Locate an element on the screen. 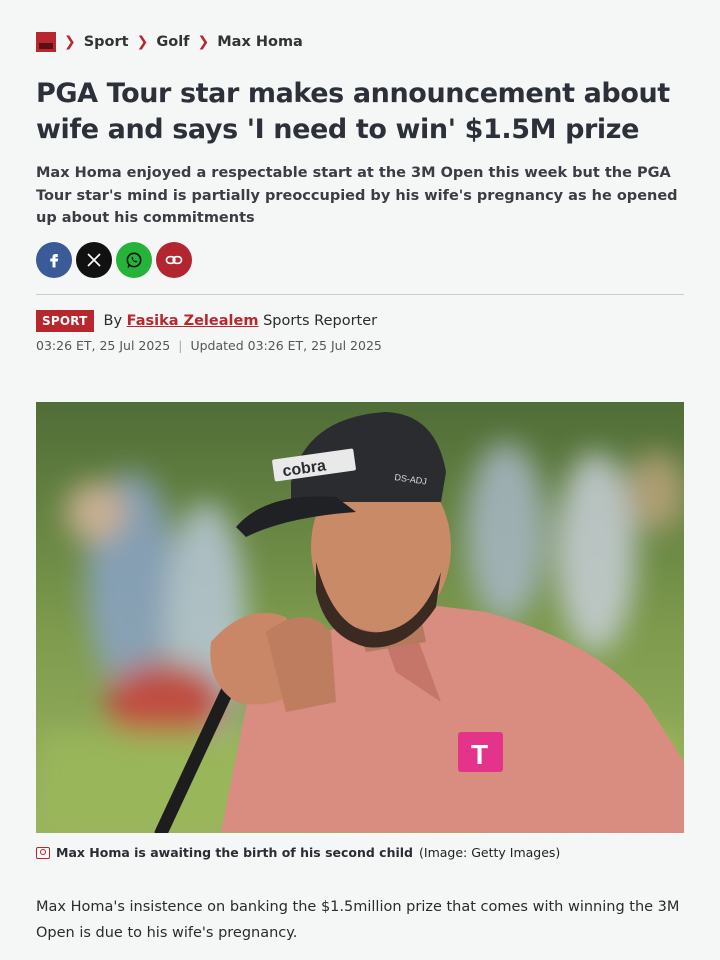 The width and height of the screenshot is (720, 960). byline-text: By Fasika Zelealem Sports Reporter is located at coordinates (241, 321).